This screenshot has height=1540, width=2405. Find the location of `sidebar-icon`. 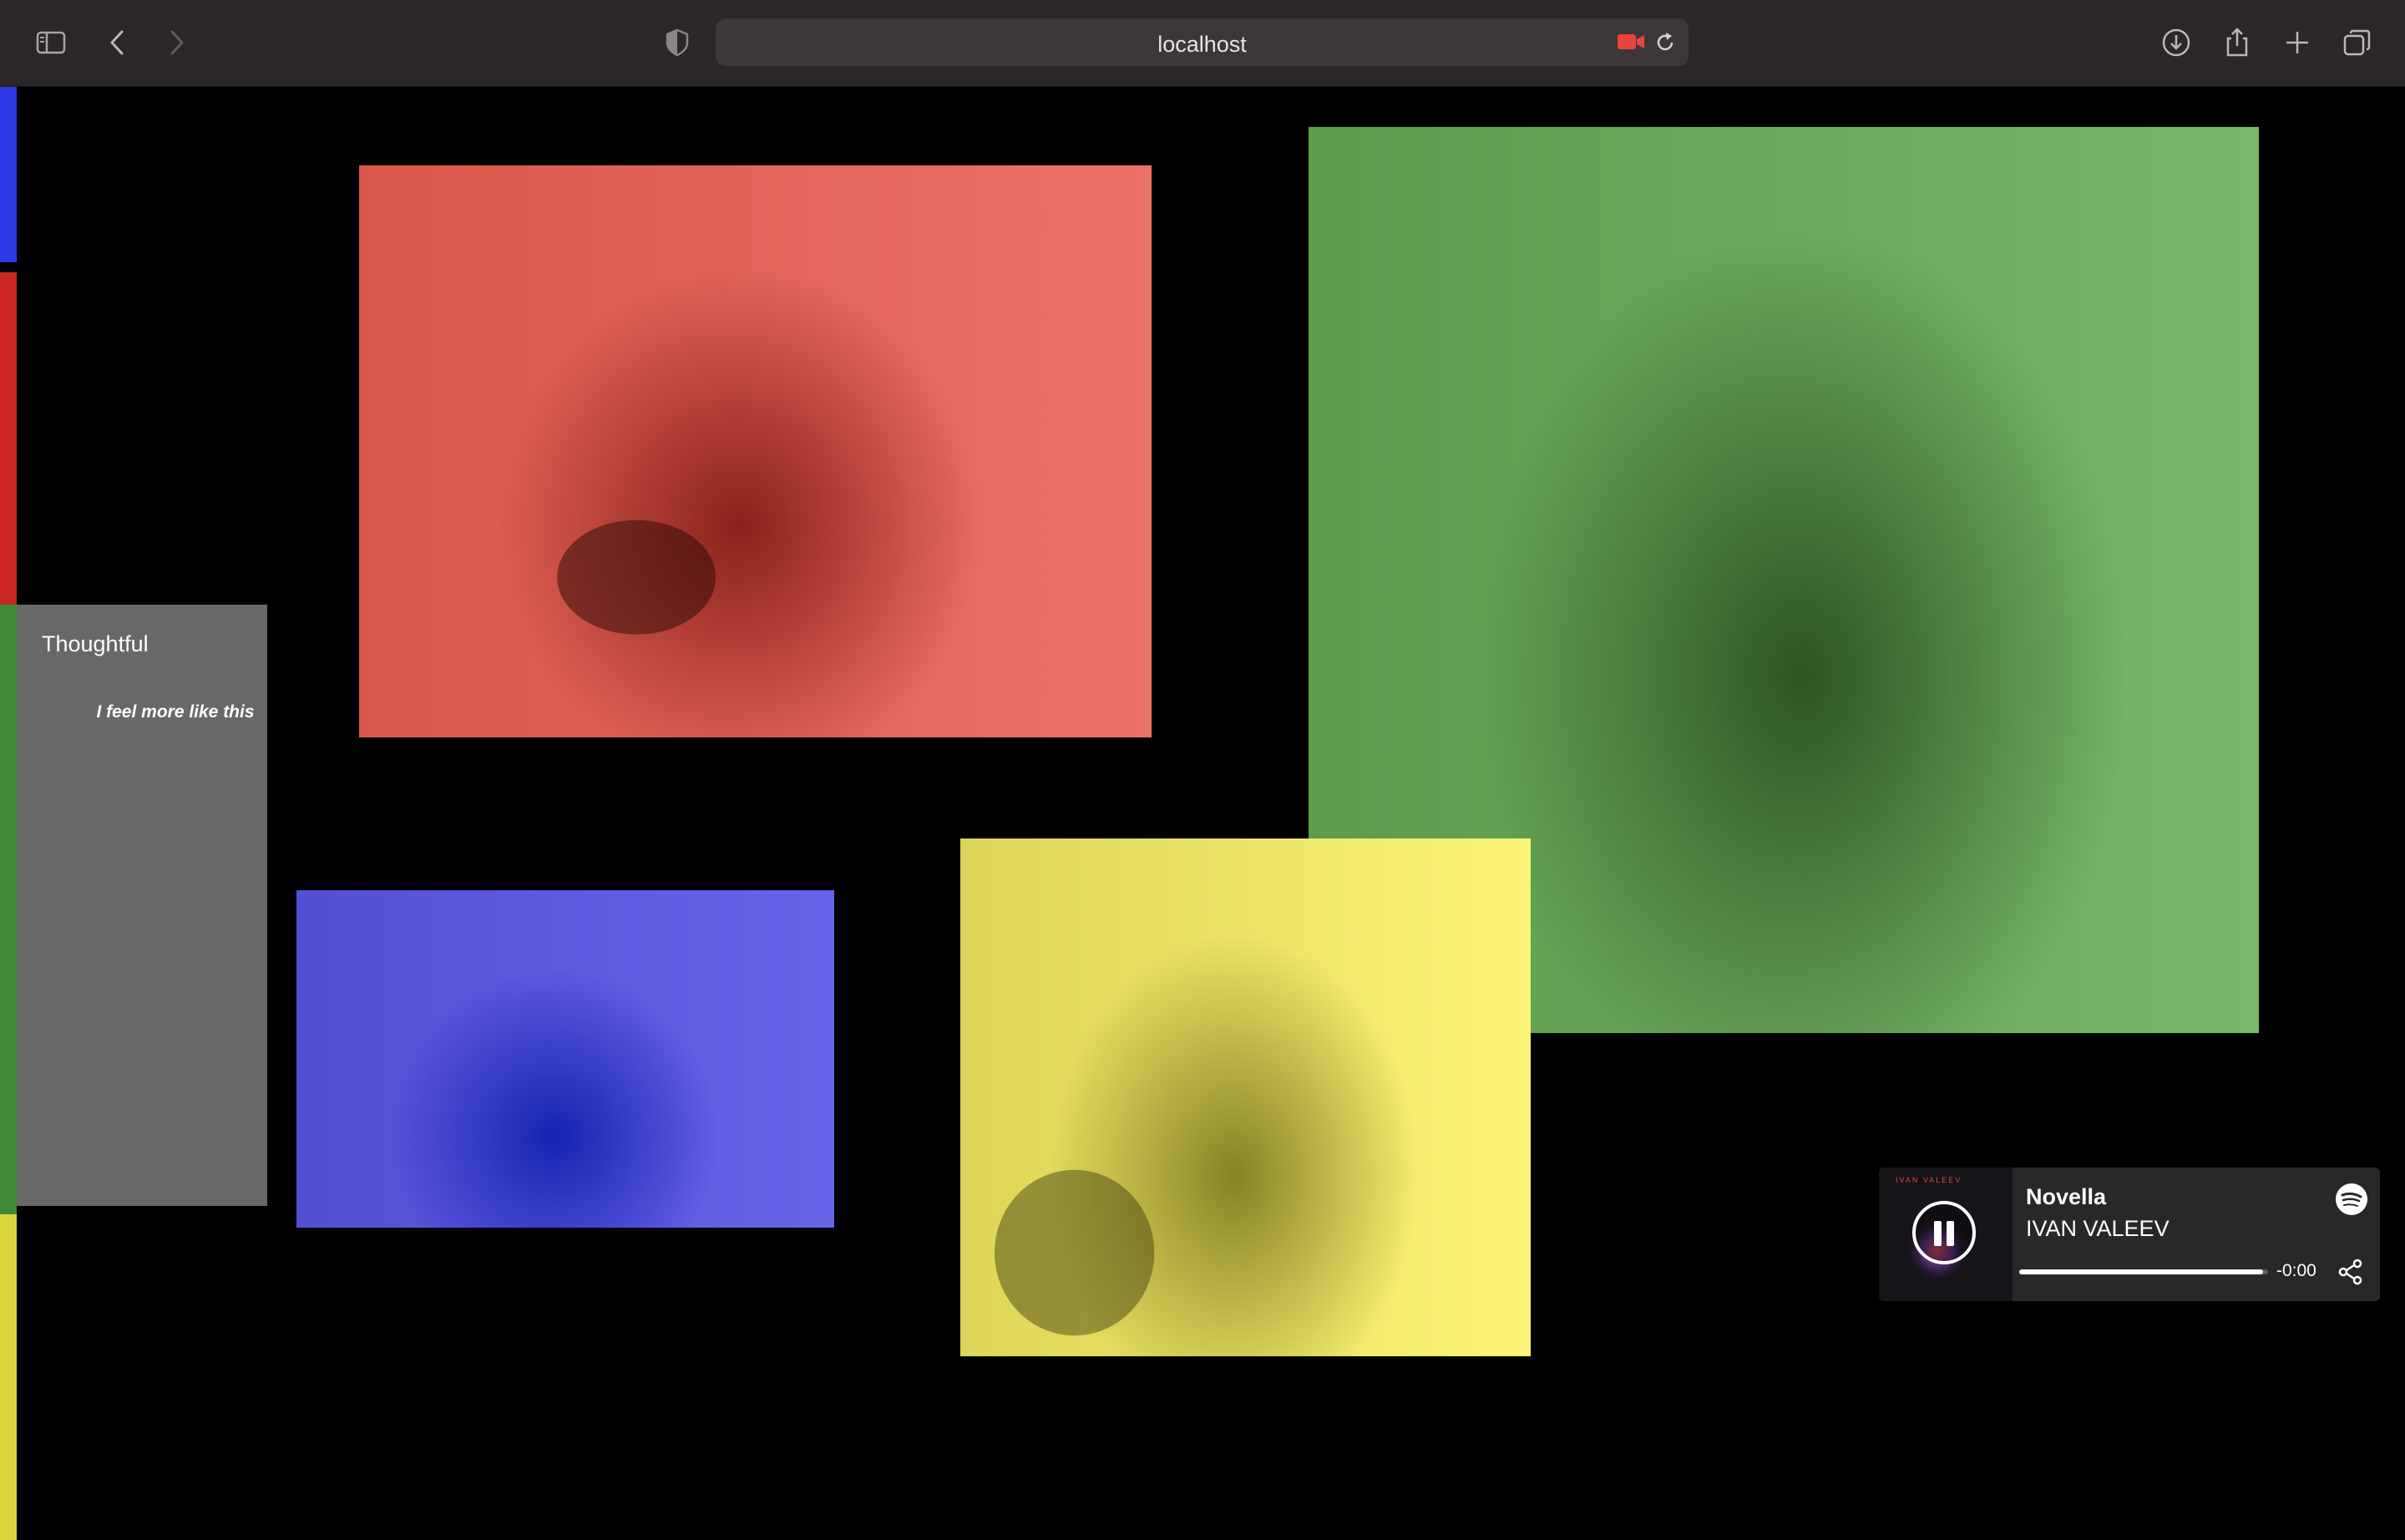

sidebar-icon is located at coordinates (51, 42).